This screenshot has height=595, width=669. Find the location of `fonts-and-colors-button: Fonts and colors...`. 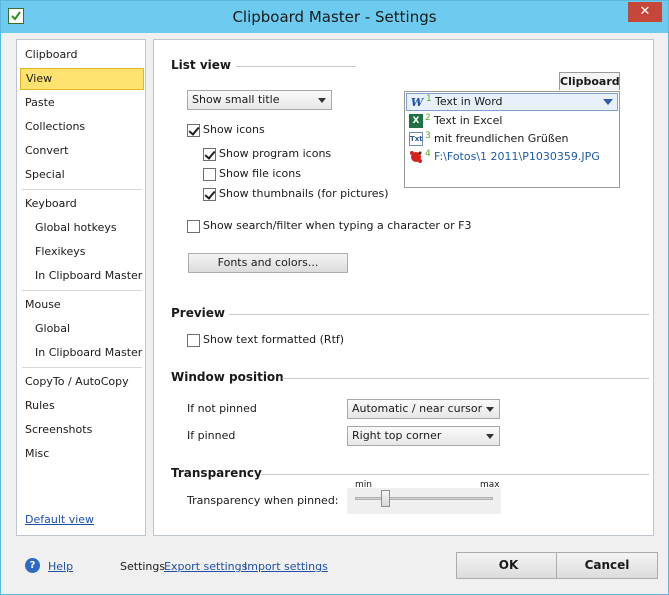

fonts-and-colors-button: Fonts and colors... is located at coordinates (268, 263).